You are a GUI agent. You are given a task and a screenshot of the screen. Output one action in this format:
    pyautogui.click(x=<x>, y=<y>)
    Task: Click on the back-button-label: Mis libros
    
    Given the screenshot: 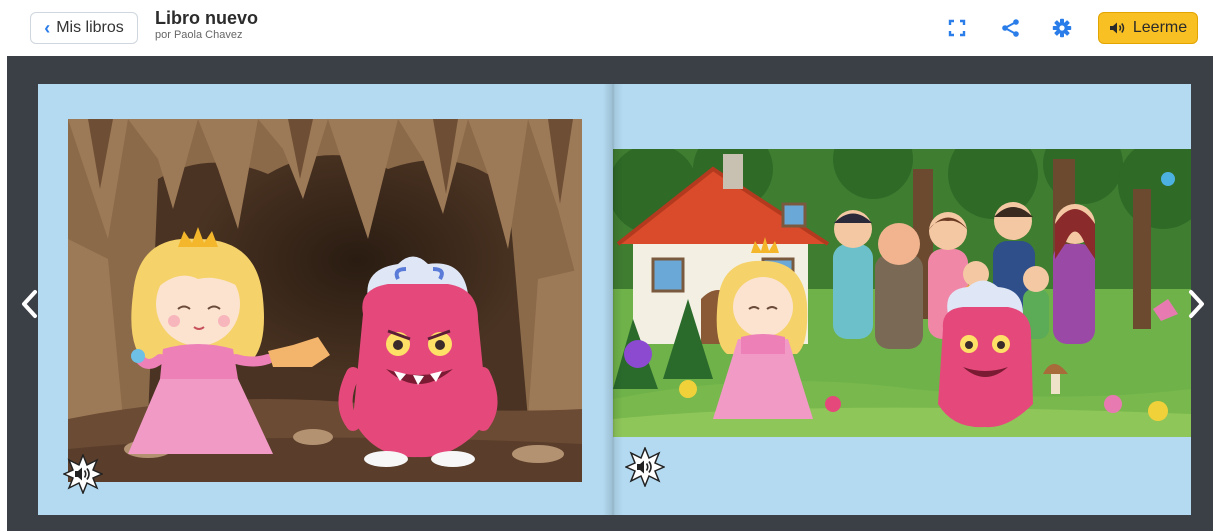 What is the action you would take?
    pyautogui.click(x=90, y=27)
    